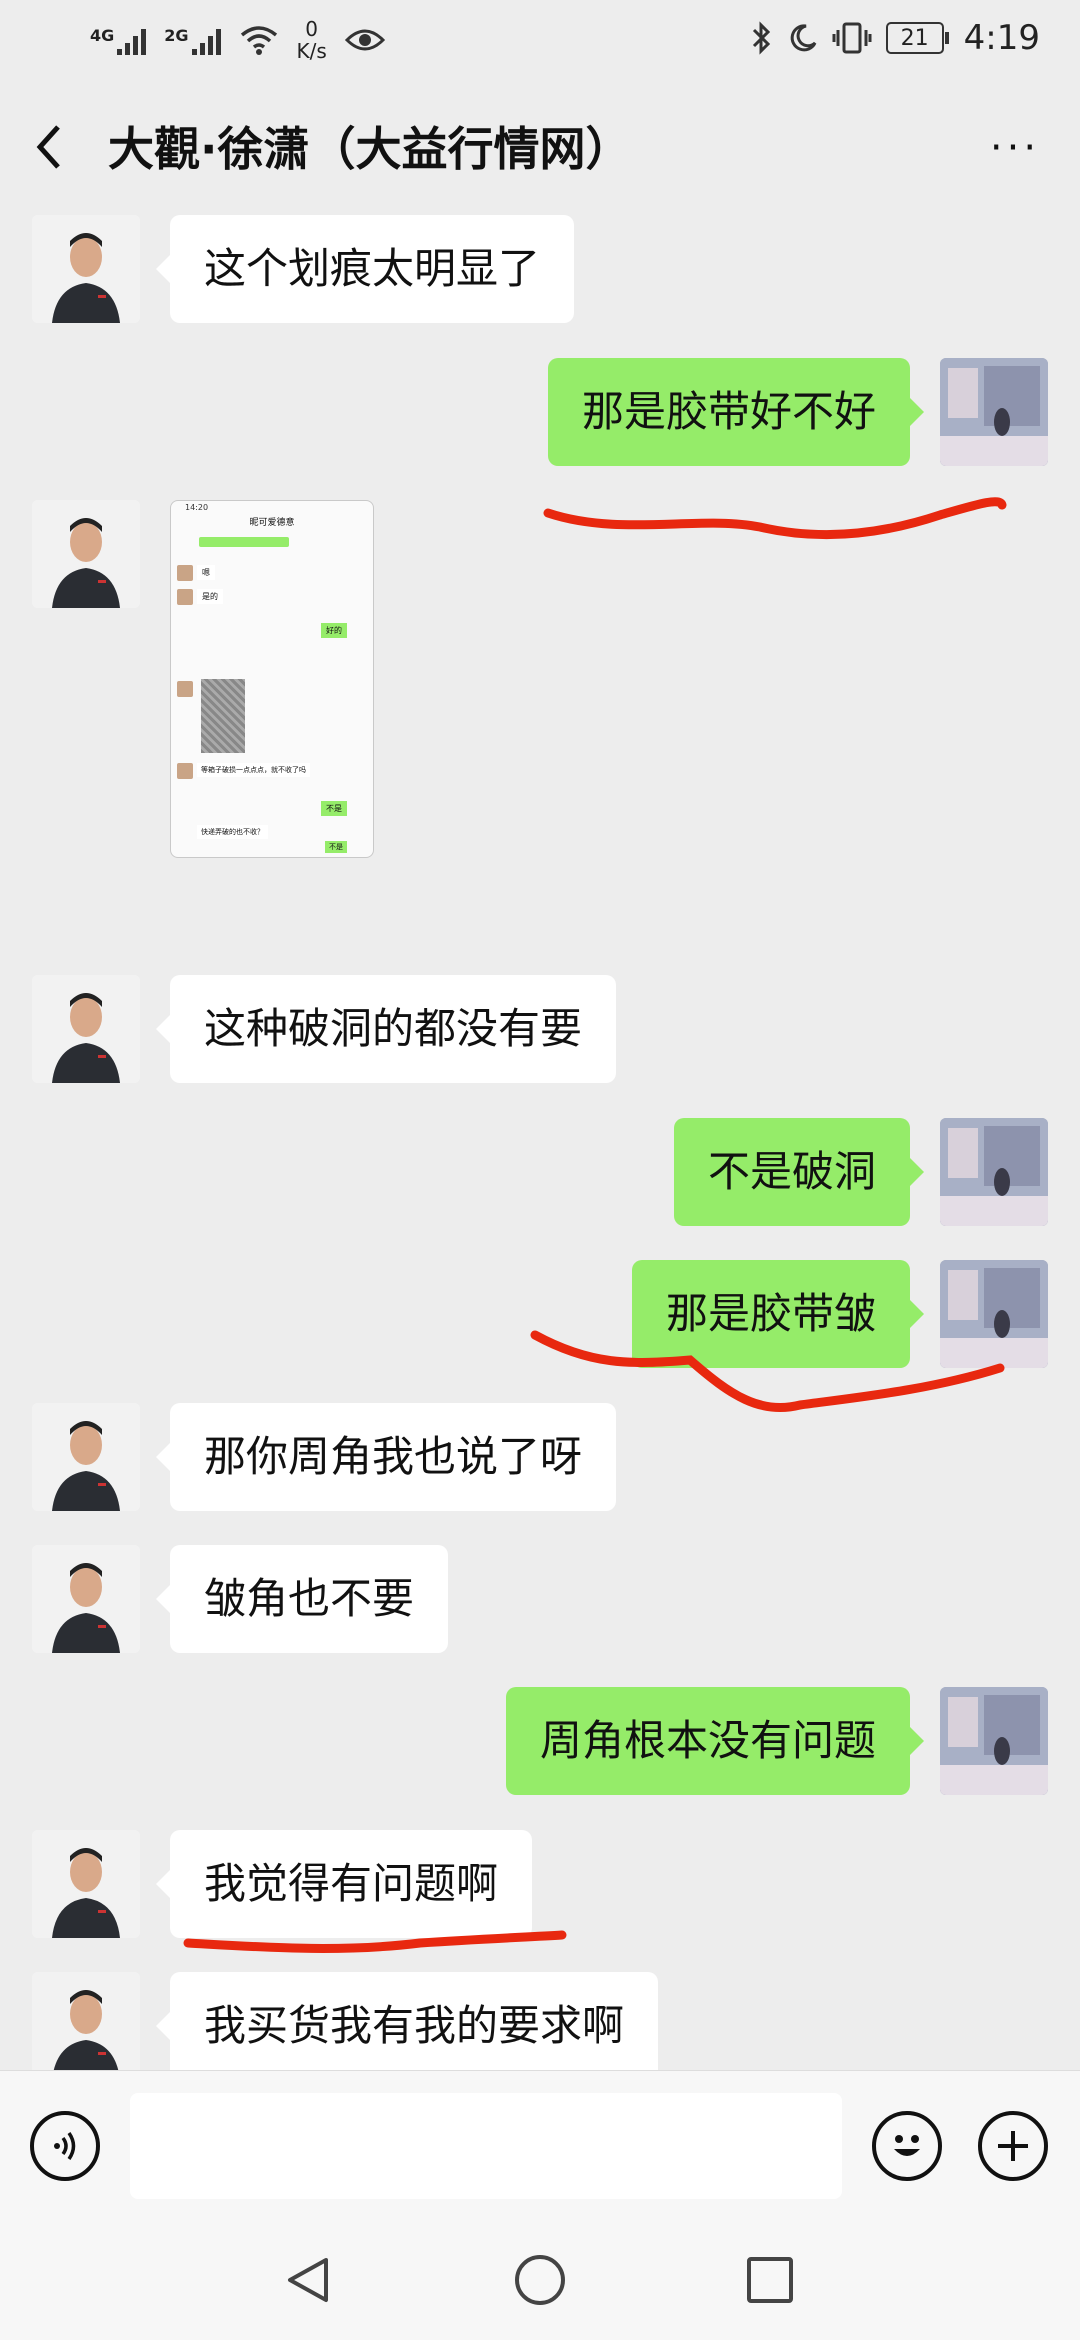 The height and width of the screenshot is (2340, 1080). I want to click on system-nav-bar, so click(540, 2280).